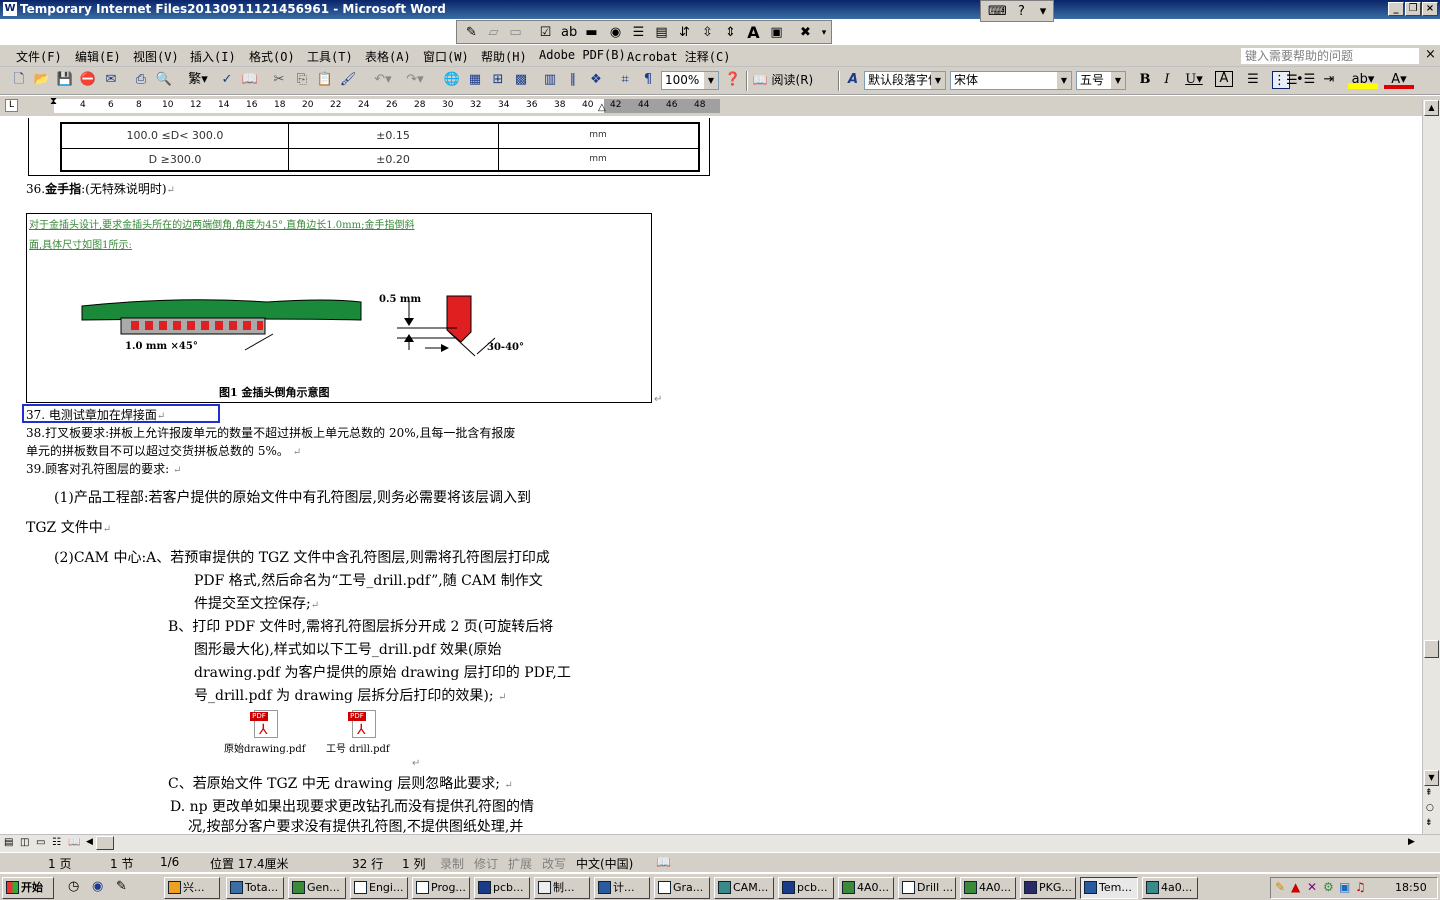  What do you see at coordinates (1429, 823) in the screenshot?
I see `next-page-icon: ⇟` at bounding box center [1429, 823].